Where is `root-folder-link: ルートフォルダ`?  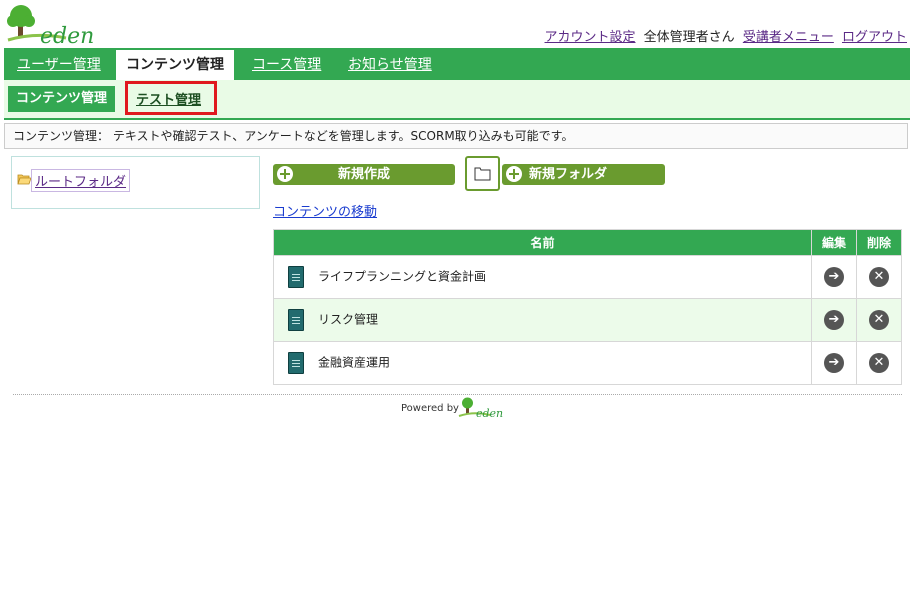
root-folder-link: ルートフォルダ is located at coordinates (81, 180).